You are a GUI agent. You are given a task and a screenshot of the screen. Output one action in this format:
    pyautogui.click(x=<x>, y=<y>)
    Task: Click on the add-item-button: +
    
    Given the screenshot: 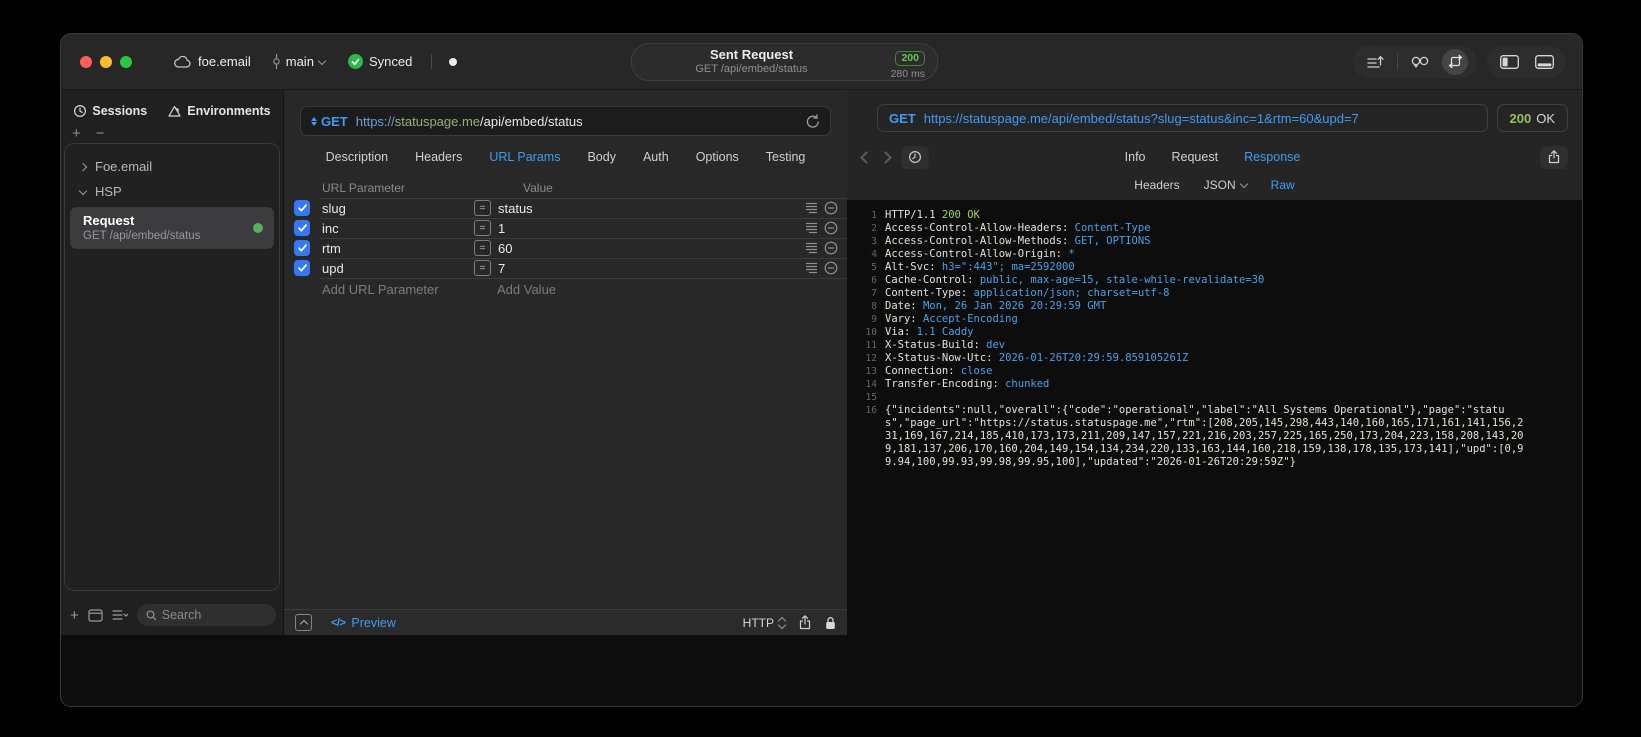 What is the action you would take?
    pyautogui.click(x=74, y=615)
    